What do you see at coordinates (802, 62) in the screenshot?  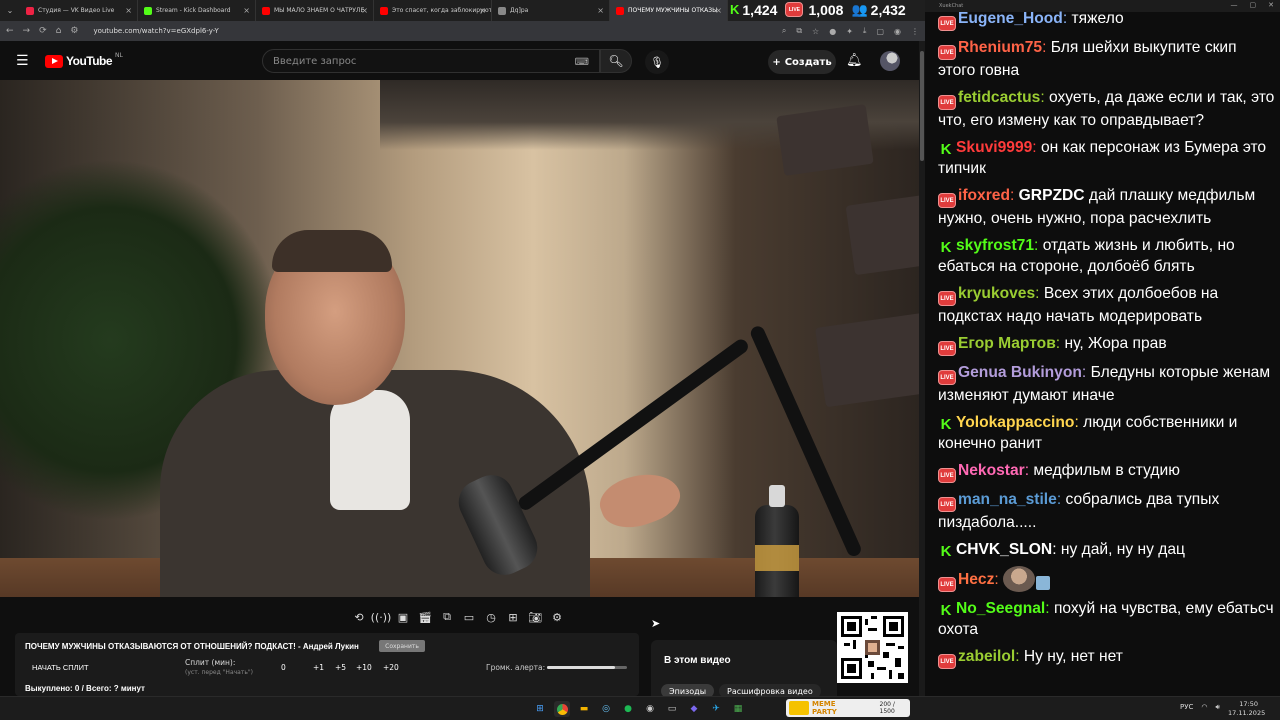 I see `create-button: + Создать` at bounding box center [802, 62].